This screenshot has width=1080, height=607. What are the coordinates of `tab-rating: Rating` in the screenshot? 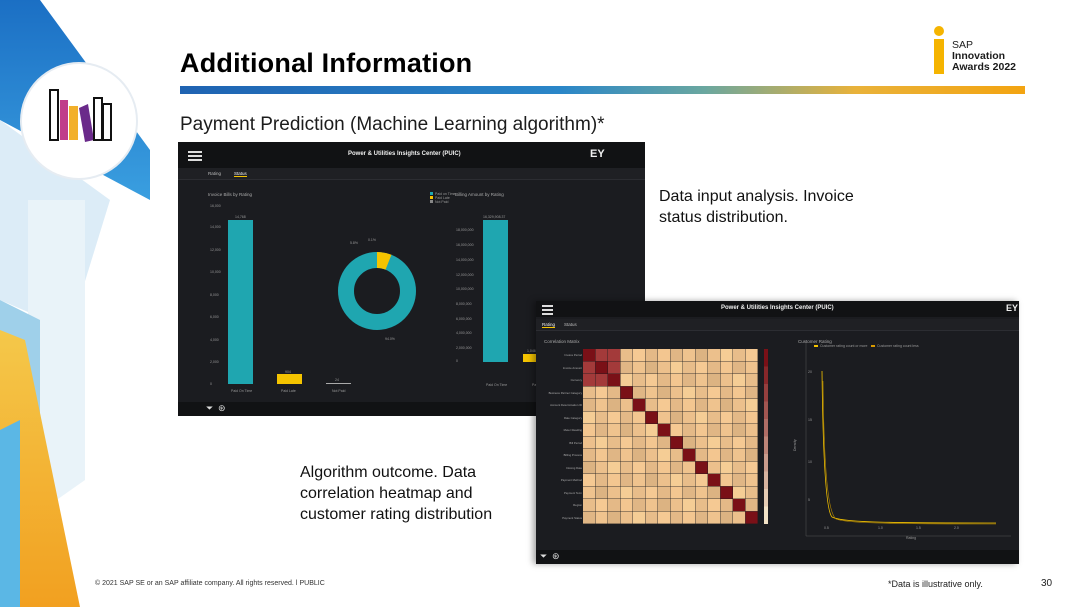 It's located at (549, 325).